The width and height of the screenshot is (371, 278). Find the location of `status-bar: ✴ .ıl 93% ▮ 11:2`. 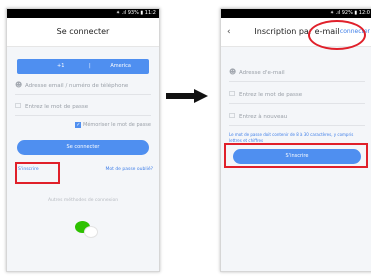

status-bar: ✴ .ıl 93% ▮ 11:2 is located at coordinates (83, 13).